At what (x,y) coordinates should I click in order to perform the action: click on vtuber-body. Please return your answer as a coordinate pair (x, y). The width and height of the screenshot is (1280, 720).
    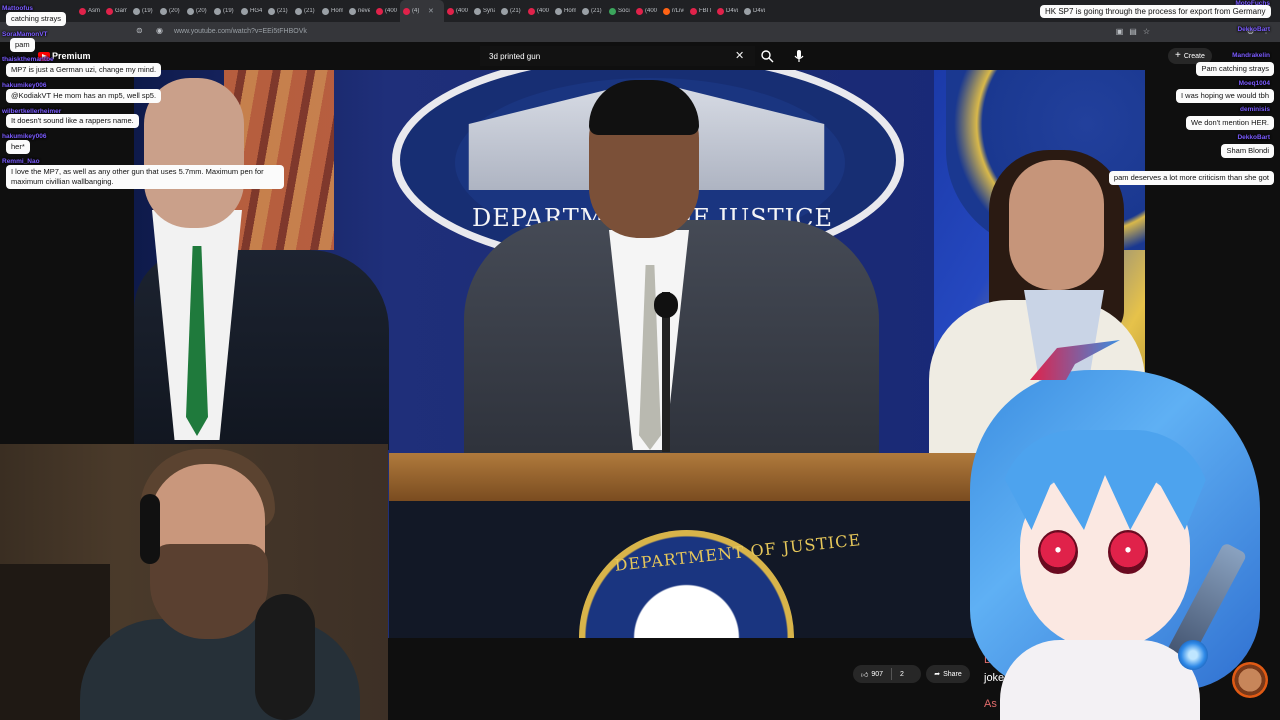
    Looking at the image, I should click on (1100, 680).